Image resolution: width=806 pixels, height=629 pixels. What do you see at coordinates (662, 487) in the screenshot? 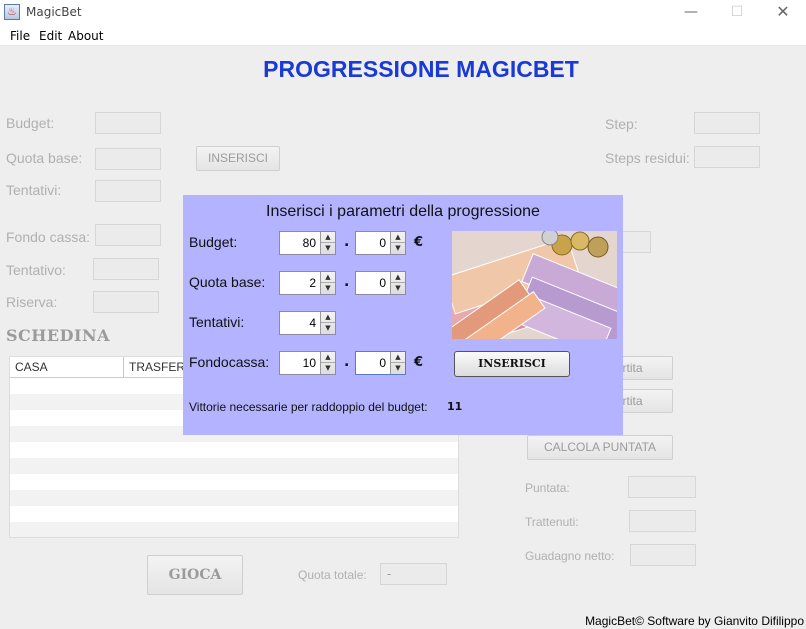
I see `puntata-field` at bounding box center [662, 487].